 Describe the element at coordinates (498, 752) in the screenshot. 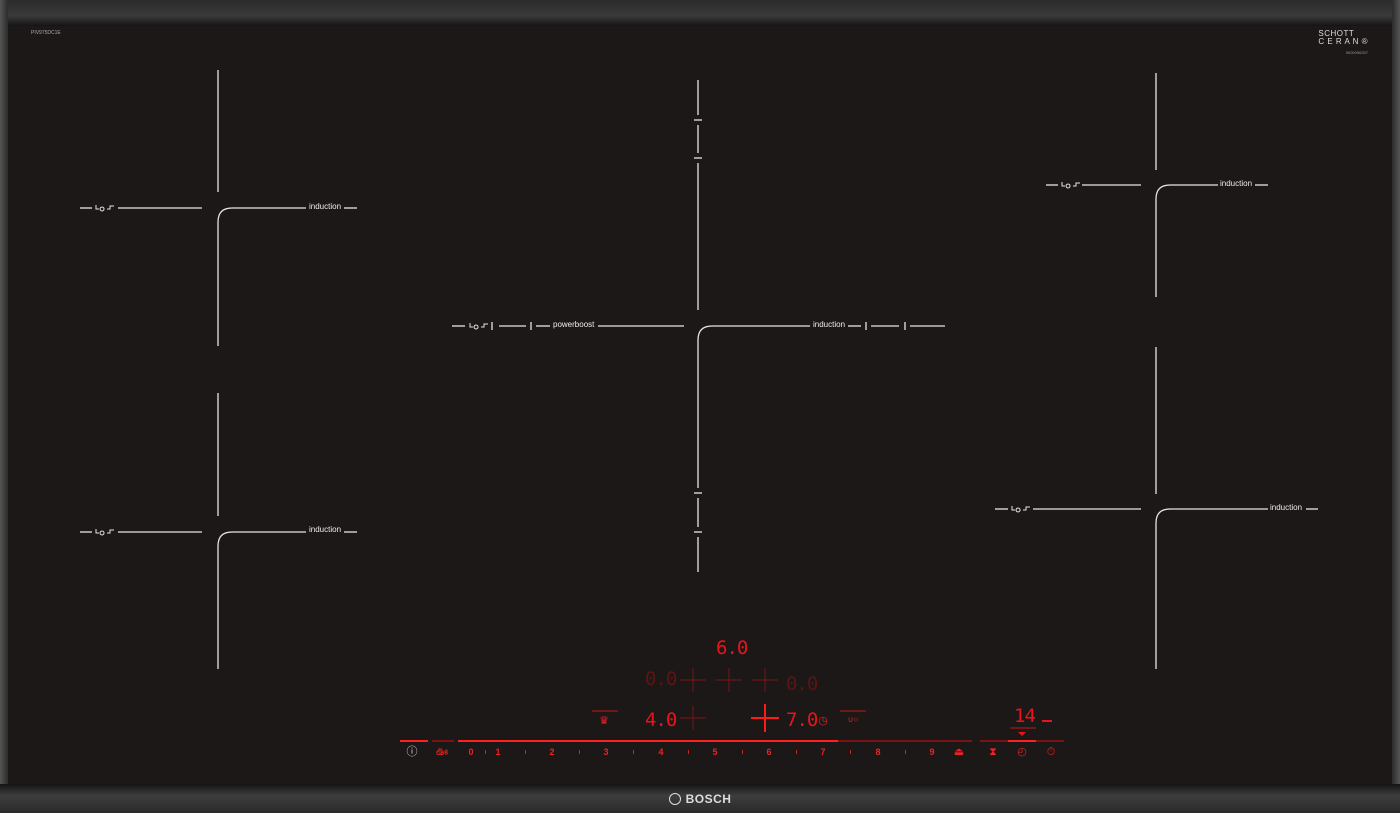

I see `level-1-button: 1` at that location.